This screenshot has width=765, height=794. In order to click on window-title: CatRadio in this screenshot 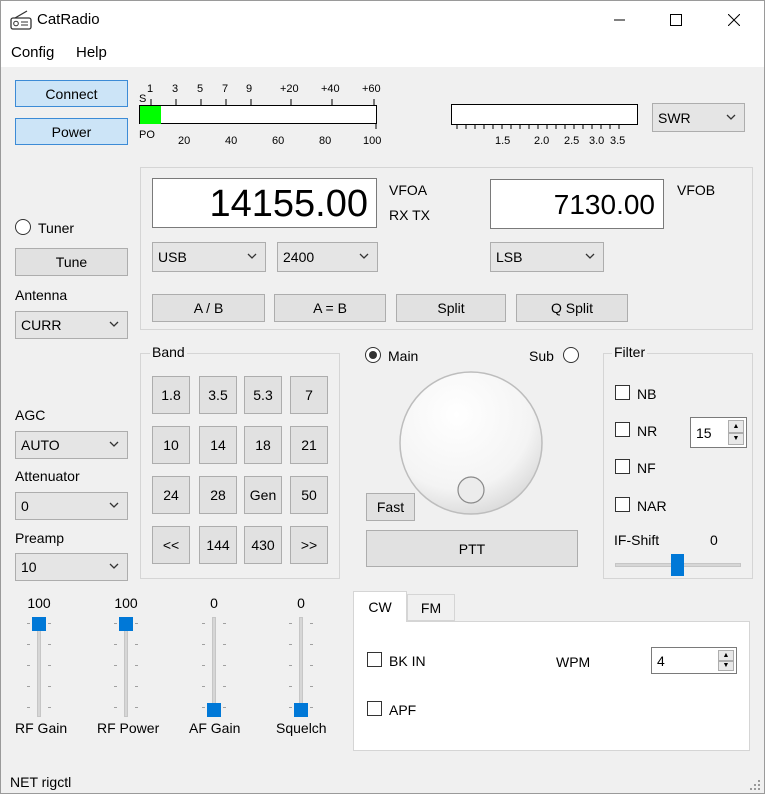, I will do `click(68, 19)`.